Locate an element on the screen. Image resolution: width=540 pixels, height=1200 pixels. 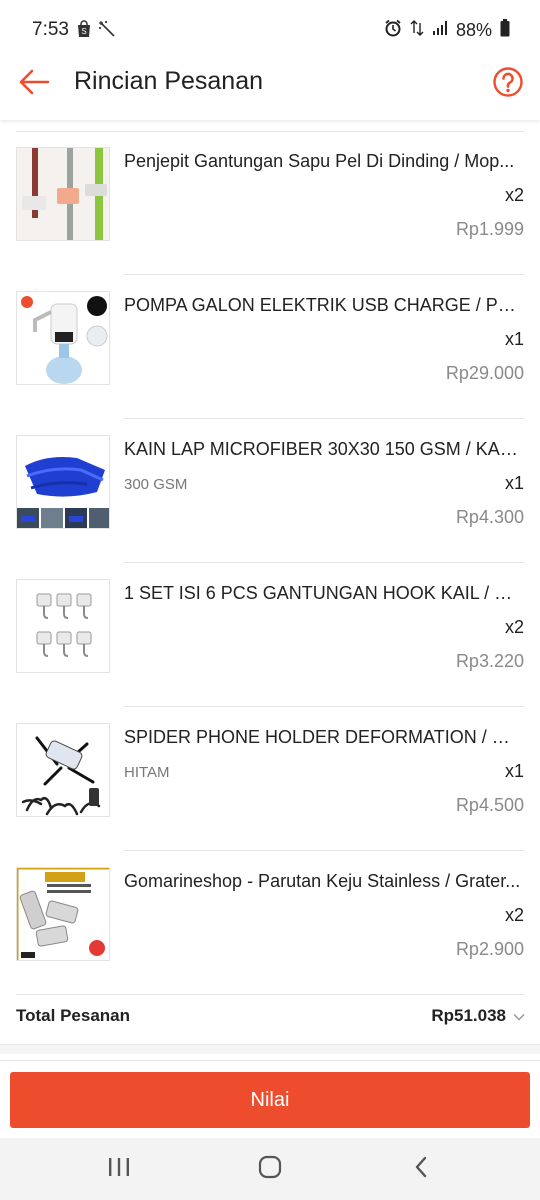
item-variation: HITAM is located at coordinates (147, 772).